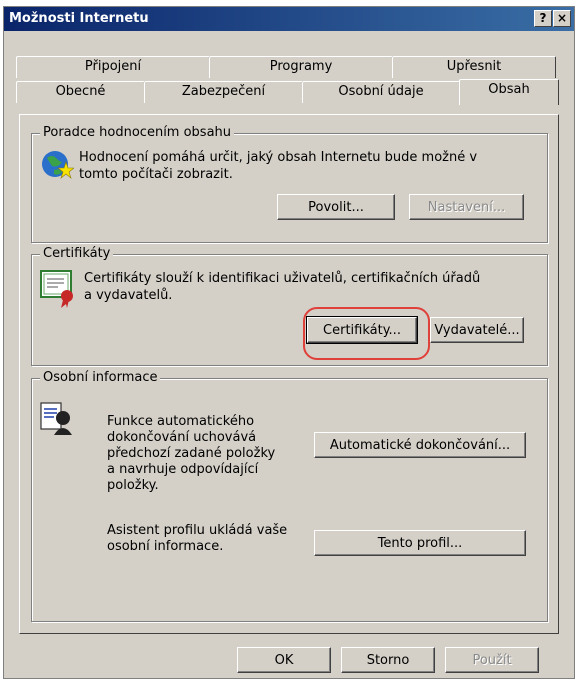 This screenshot has height=681, width=577. I want to click on tab-security: Zabezpečení, so click(223, 92).